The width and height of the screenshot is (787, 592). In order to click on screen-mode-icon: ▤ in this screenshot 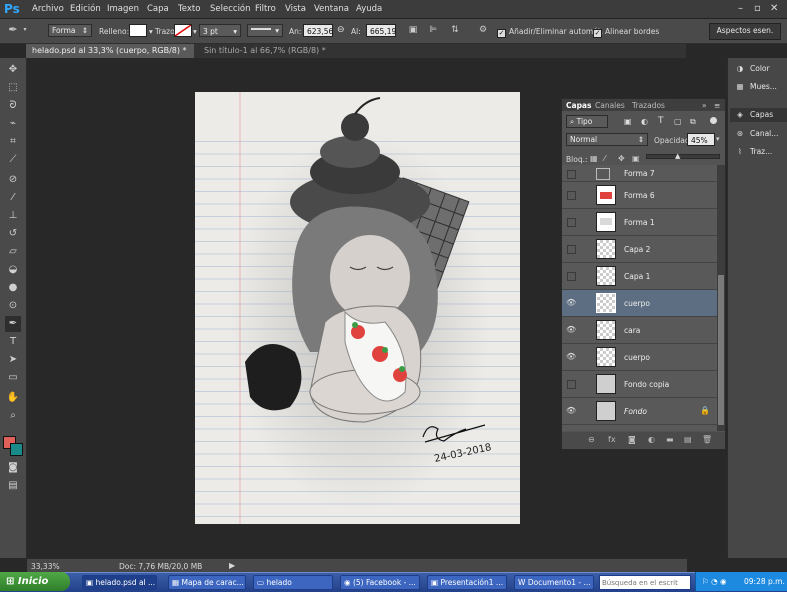, I will do `click(13, 486)`.